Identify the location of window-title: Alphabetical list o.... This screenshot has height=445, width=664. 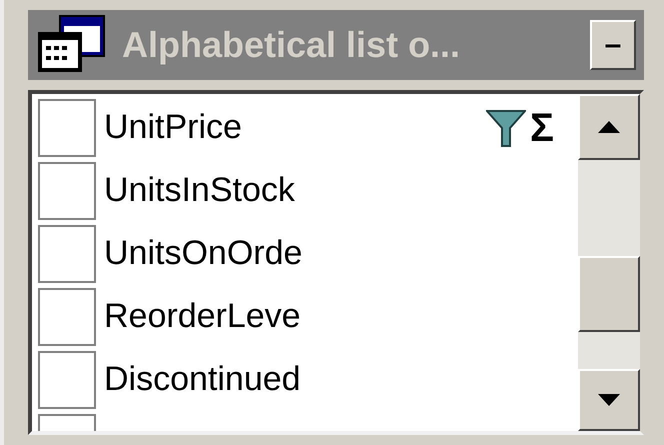
(292, 45).